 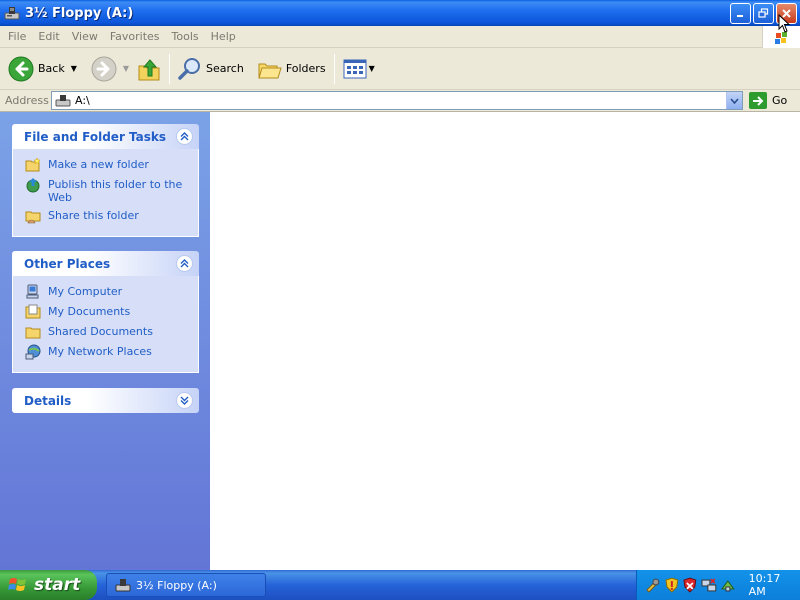 I want to click on chevron-down-icon, so click(x=734, y=100).